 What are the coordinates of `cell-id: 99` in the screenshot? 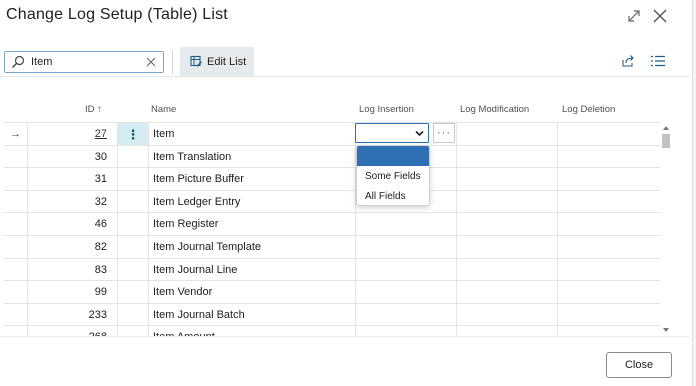 It's located at (73, 292).